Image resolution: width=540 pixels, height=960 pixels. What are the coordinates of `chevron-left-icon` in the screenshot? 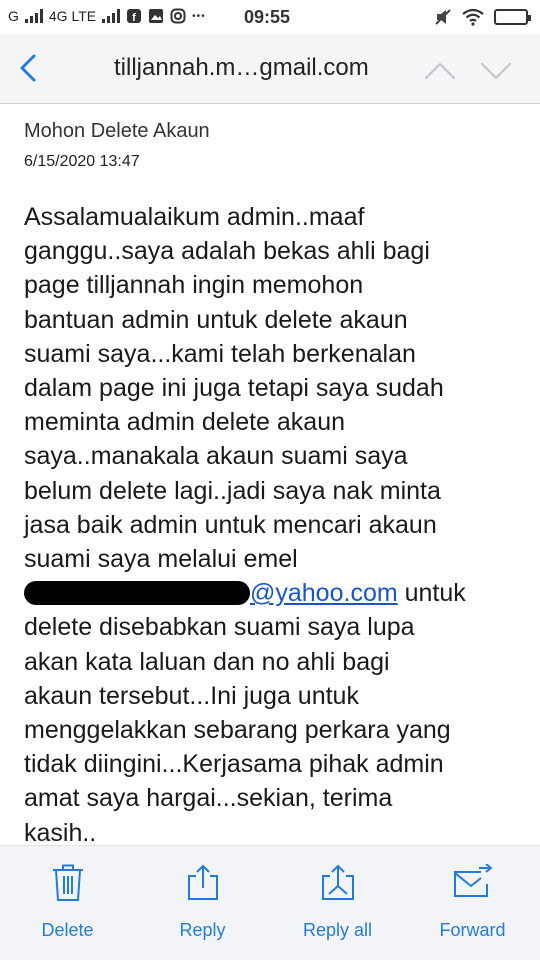 It's located at (28, 68).